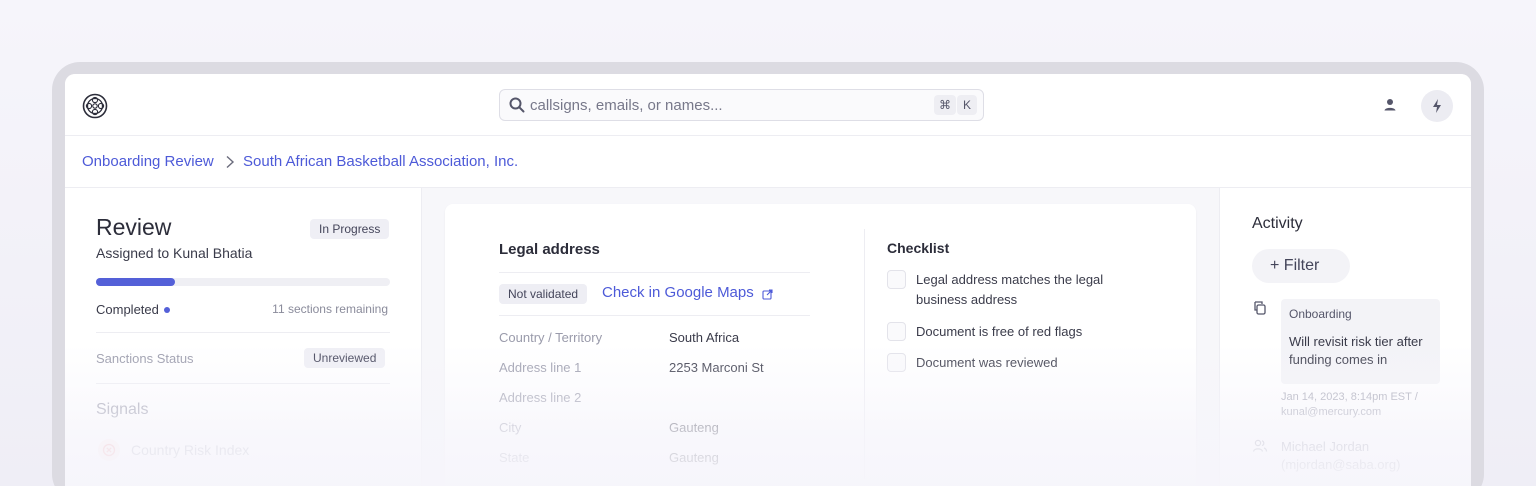 This screenshot has height=486, width=1536. What do you see at coordinates (134, 227) in the screenshot?
I see `review-title: Review` at bounding box center [134, 227].